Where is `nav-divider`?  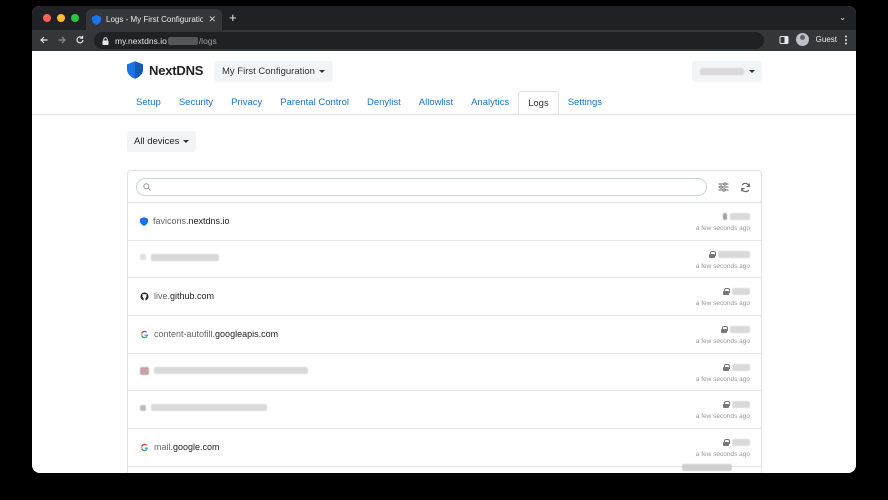
nav-divider is located at coordinates (444, 114).